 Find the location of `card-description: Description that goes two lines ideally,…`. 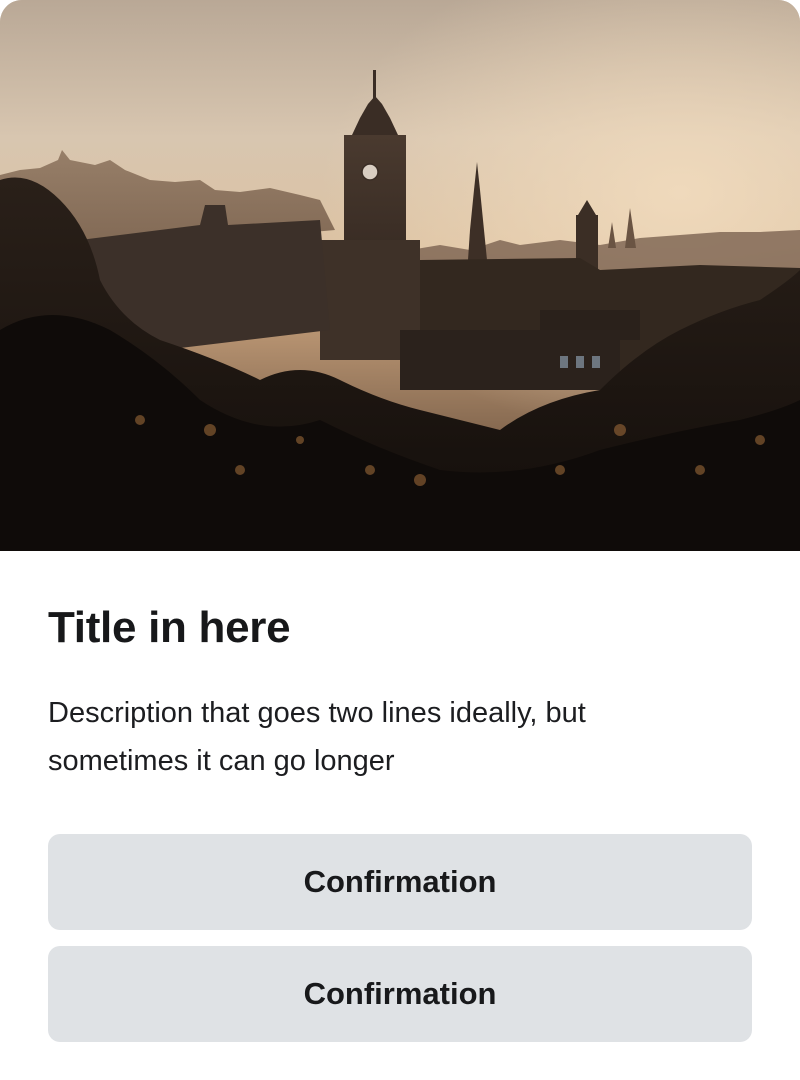

card-description: Description that goes two lines ideally,… is located at coordinates (317, 737).